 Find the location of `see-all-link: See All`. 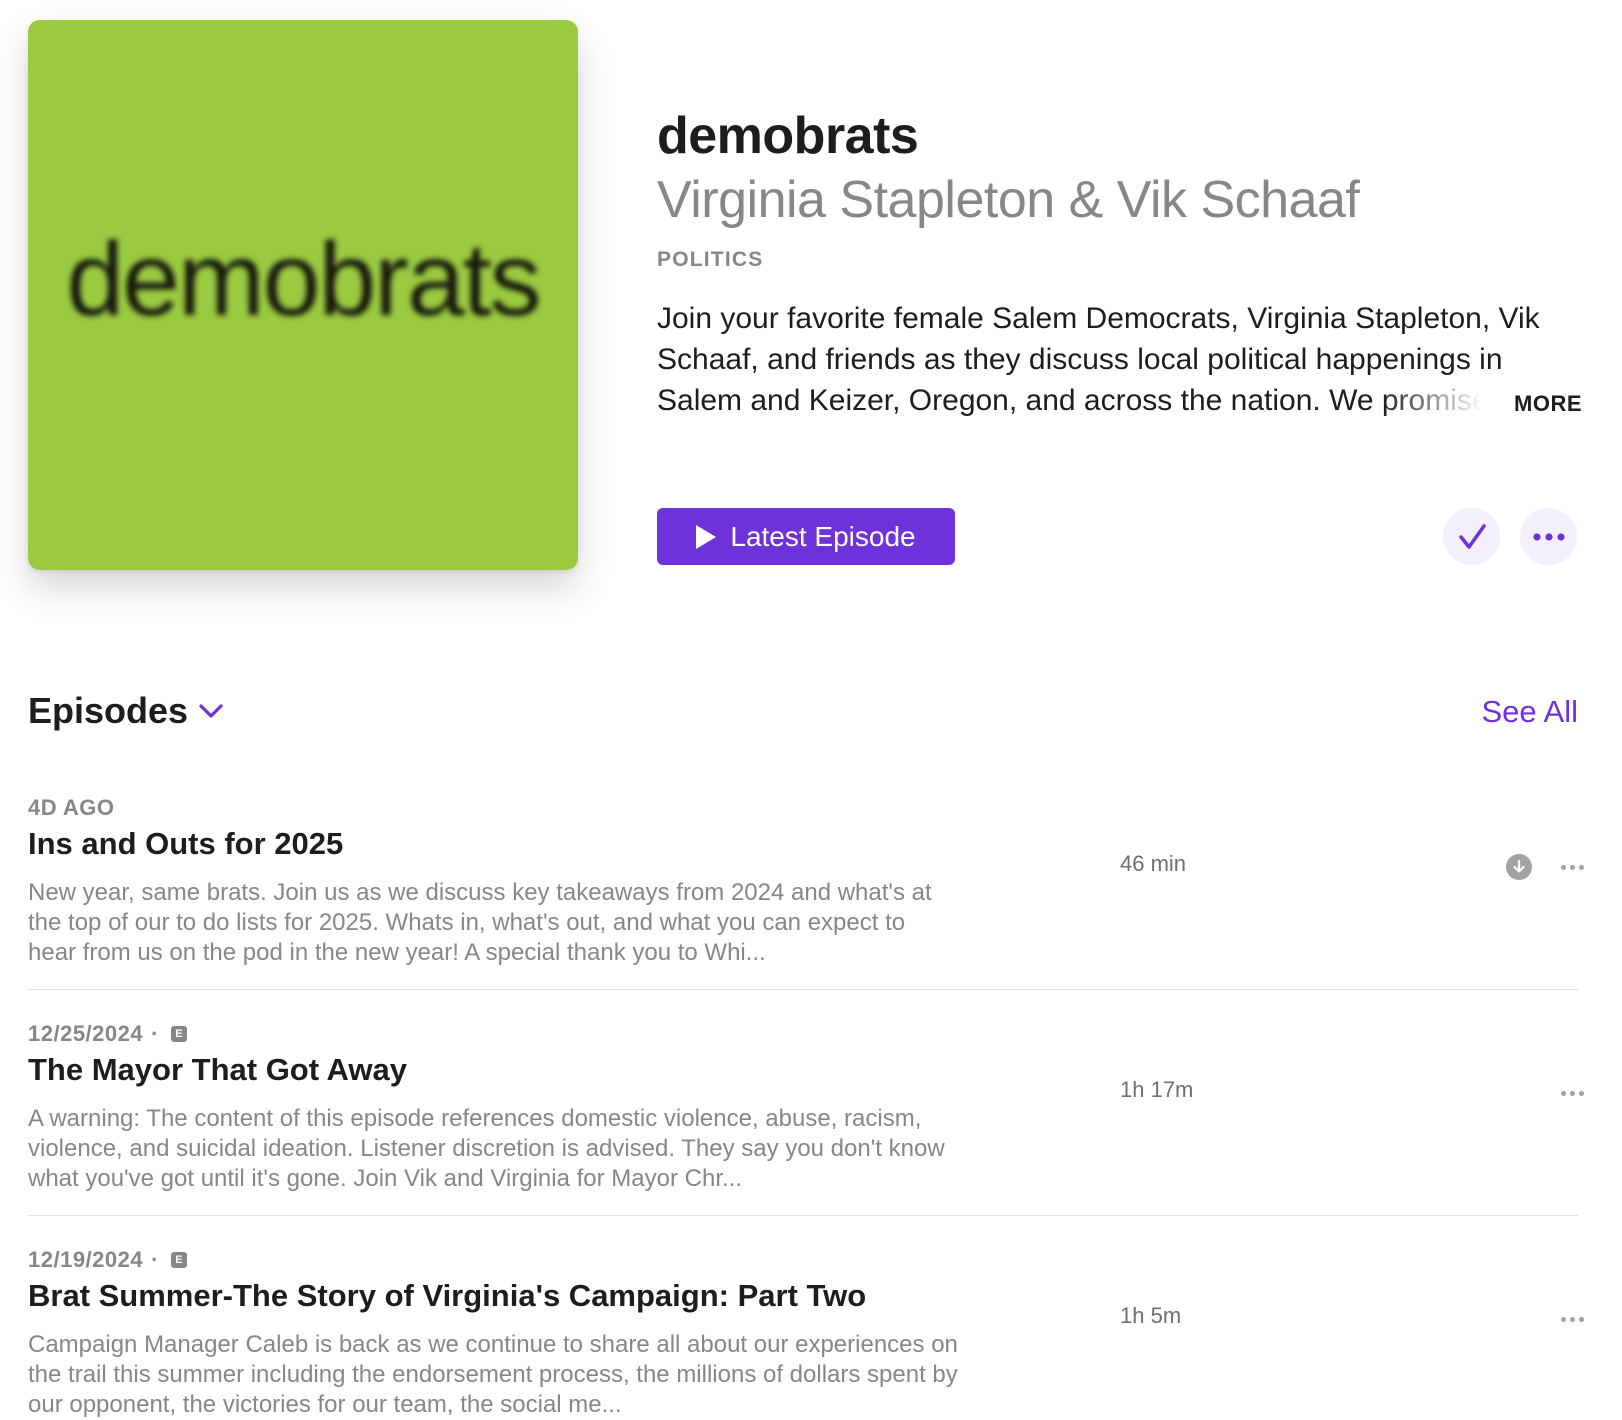

see-all-link: See All is located at coordinates (1529, 712).